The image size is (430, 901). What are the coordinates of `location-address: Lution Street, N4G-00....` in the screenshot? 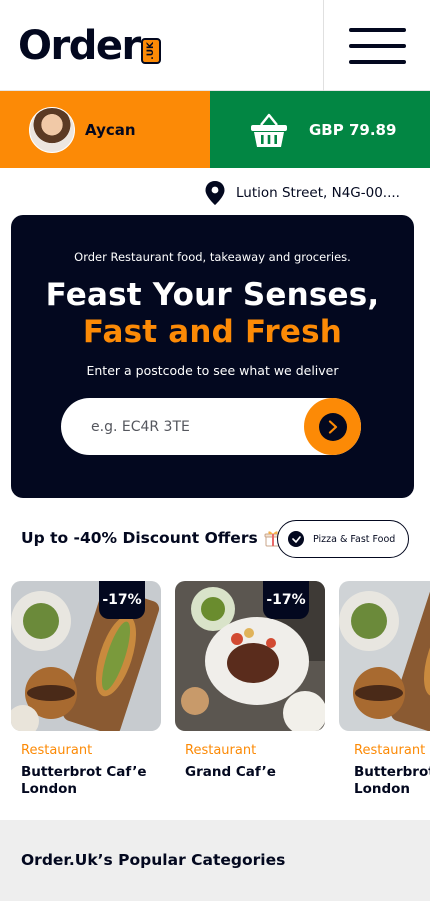 It's located at (318, 193).